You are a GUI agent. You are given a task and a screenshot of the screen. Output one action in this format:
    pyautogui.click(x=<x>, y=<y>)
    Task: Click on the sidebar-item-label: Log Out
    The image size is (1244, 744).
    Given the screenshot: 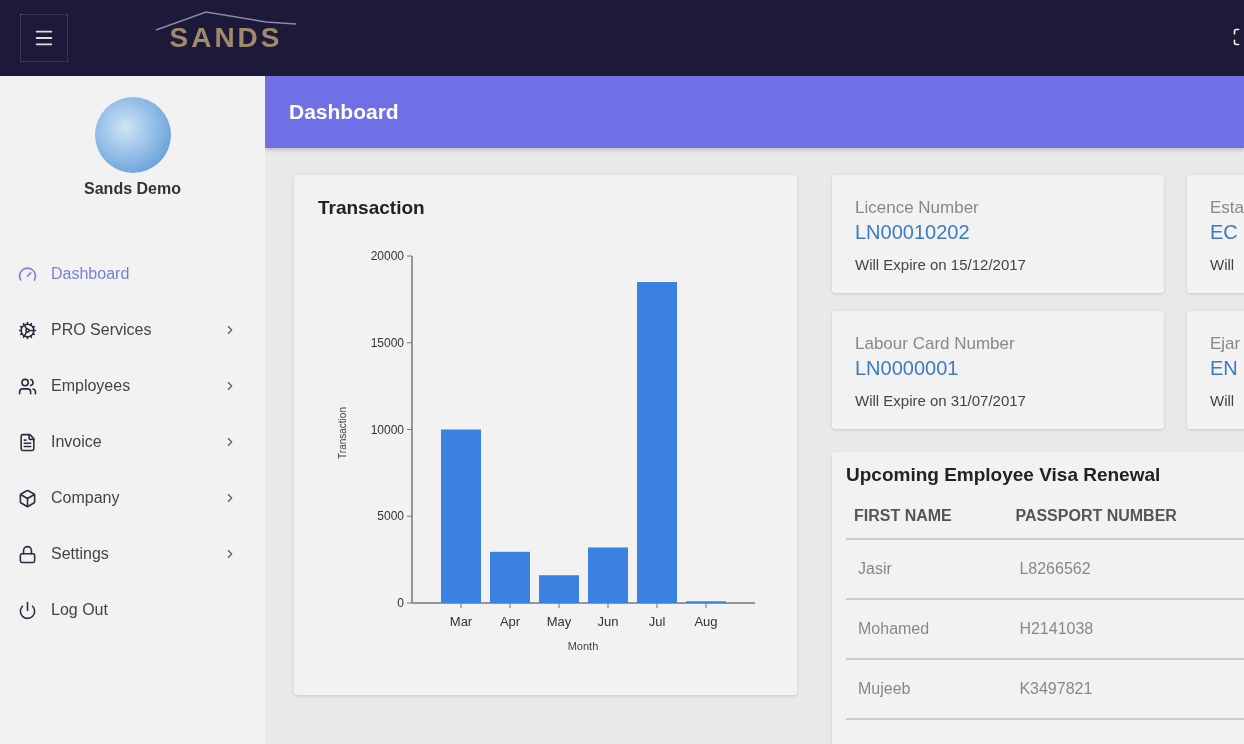 What is the action you would take?
    pyautogui.click(x=80, y=610)
    